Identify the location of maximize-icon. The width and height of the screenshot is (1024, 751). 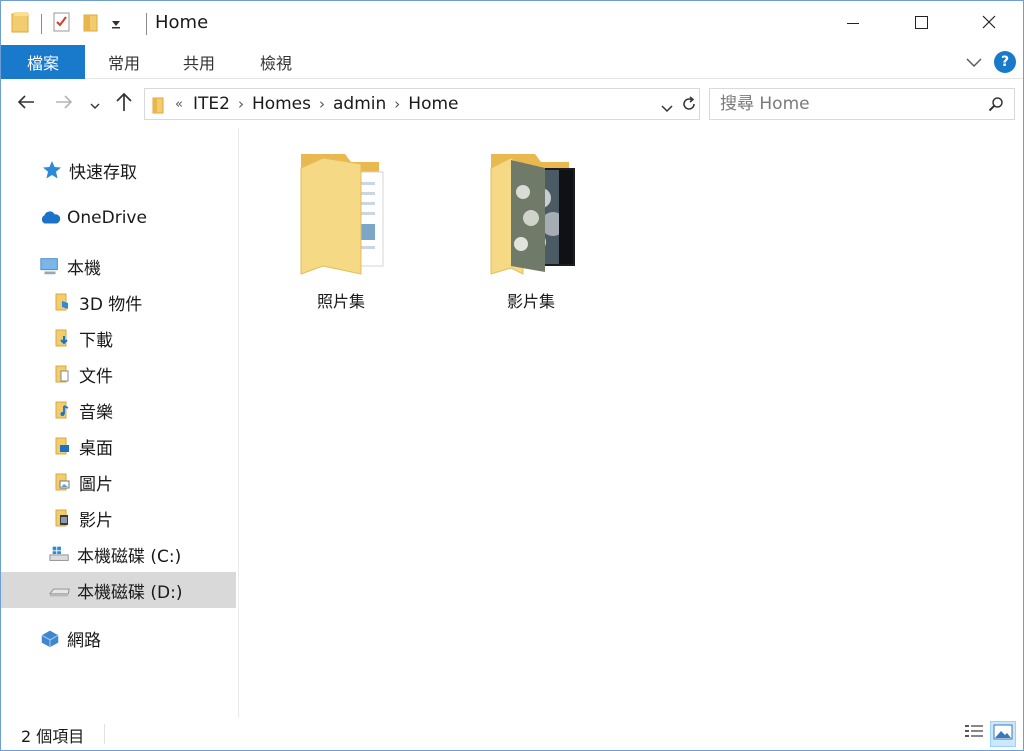
(921, 23).